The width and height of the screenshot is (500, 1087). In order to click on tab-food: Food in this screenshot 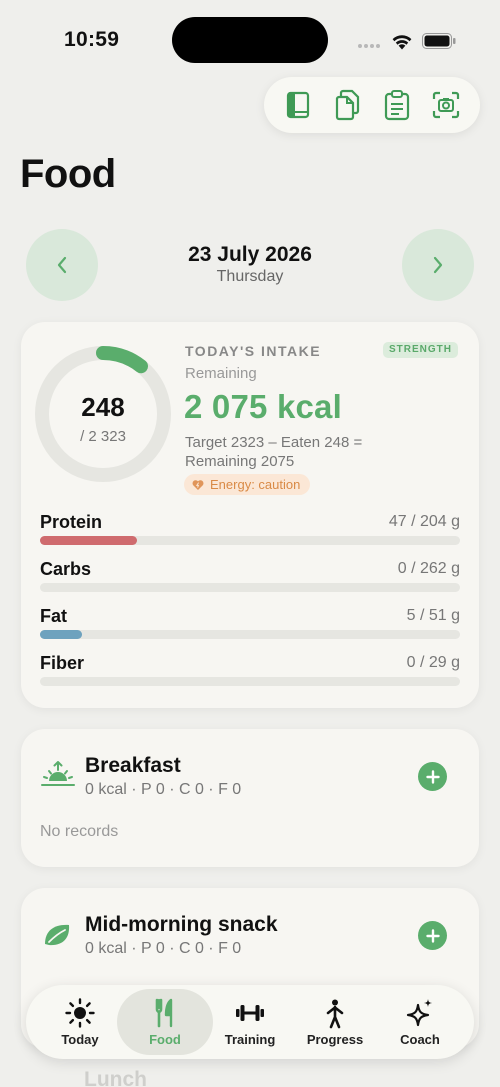, I will do `click(165, 1022)`.